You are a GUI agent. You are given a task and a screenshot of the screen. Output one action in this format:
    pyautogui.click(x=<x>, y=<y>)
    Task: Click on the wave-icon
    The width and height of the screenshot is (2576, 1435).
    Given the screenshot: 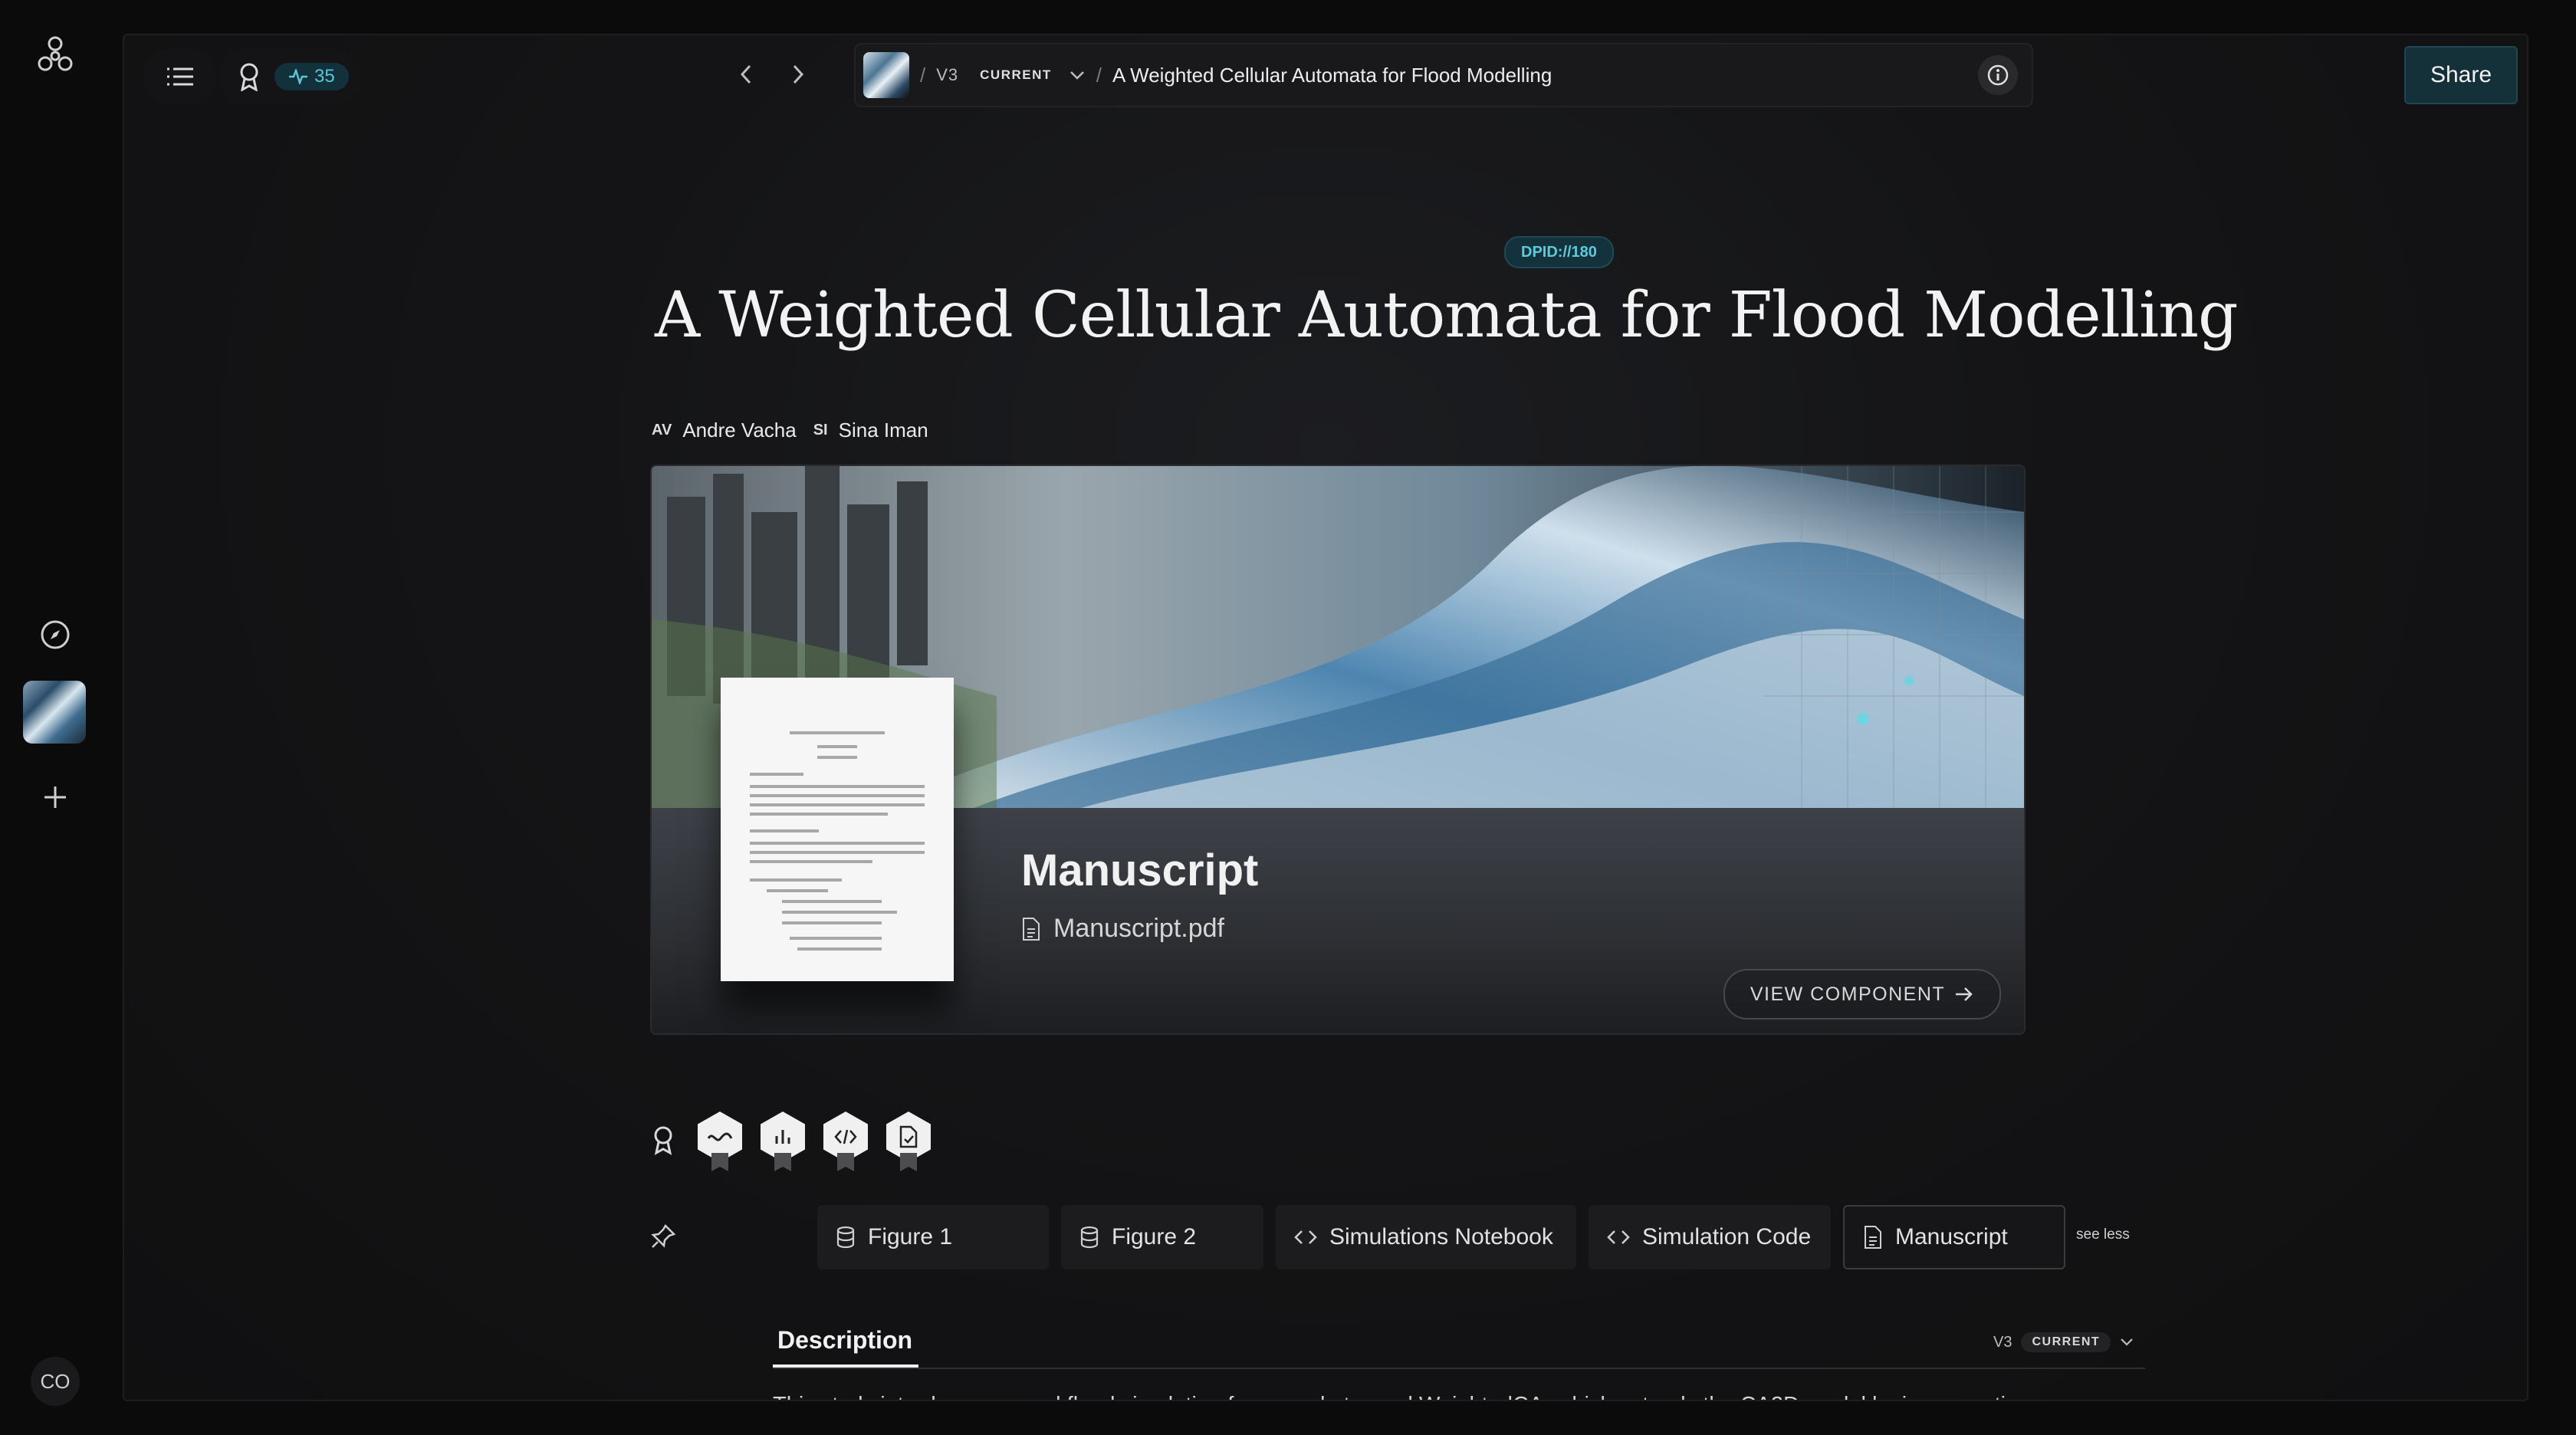 What is the action you would take?
    pyautogui.click(x=720, y=1136)
    